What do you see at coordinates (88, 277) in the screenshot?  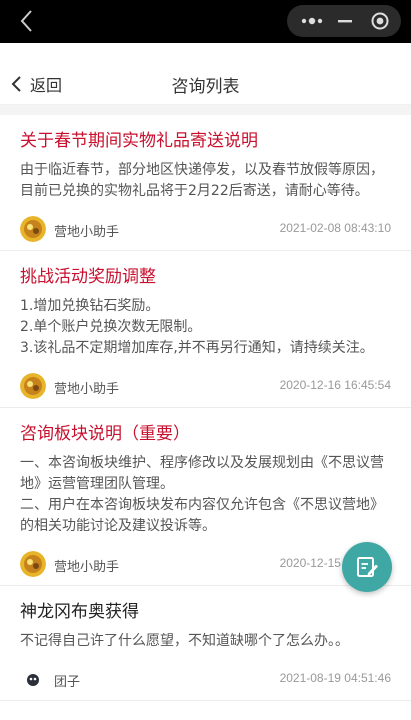 I see `post-title: 挑战活动奖励调整` at bounding box center [88, 277].